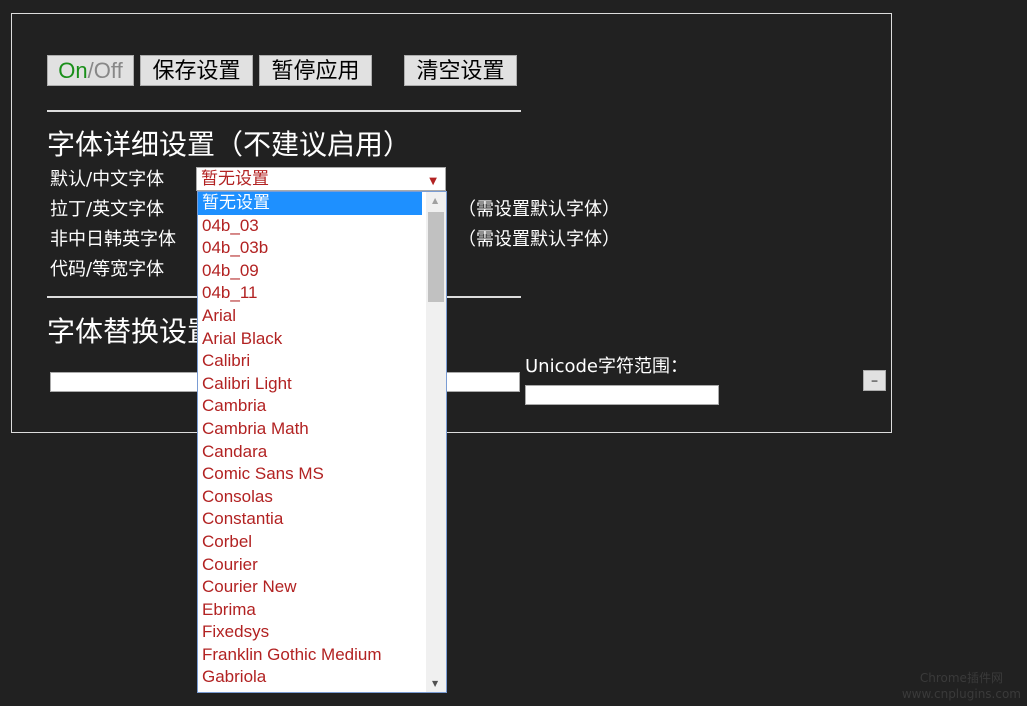 The image size is (1027, 706). Describe the element at coordinates (310, 203) in the screenshot. I see `dropdown-option: 暂无设置` at that location.